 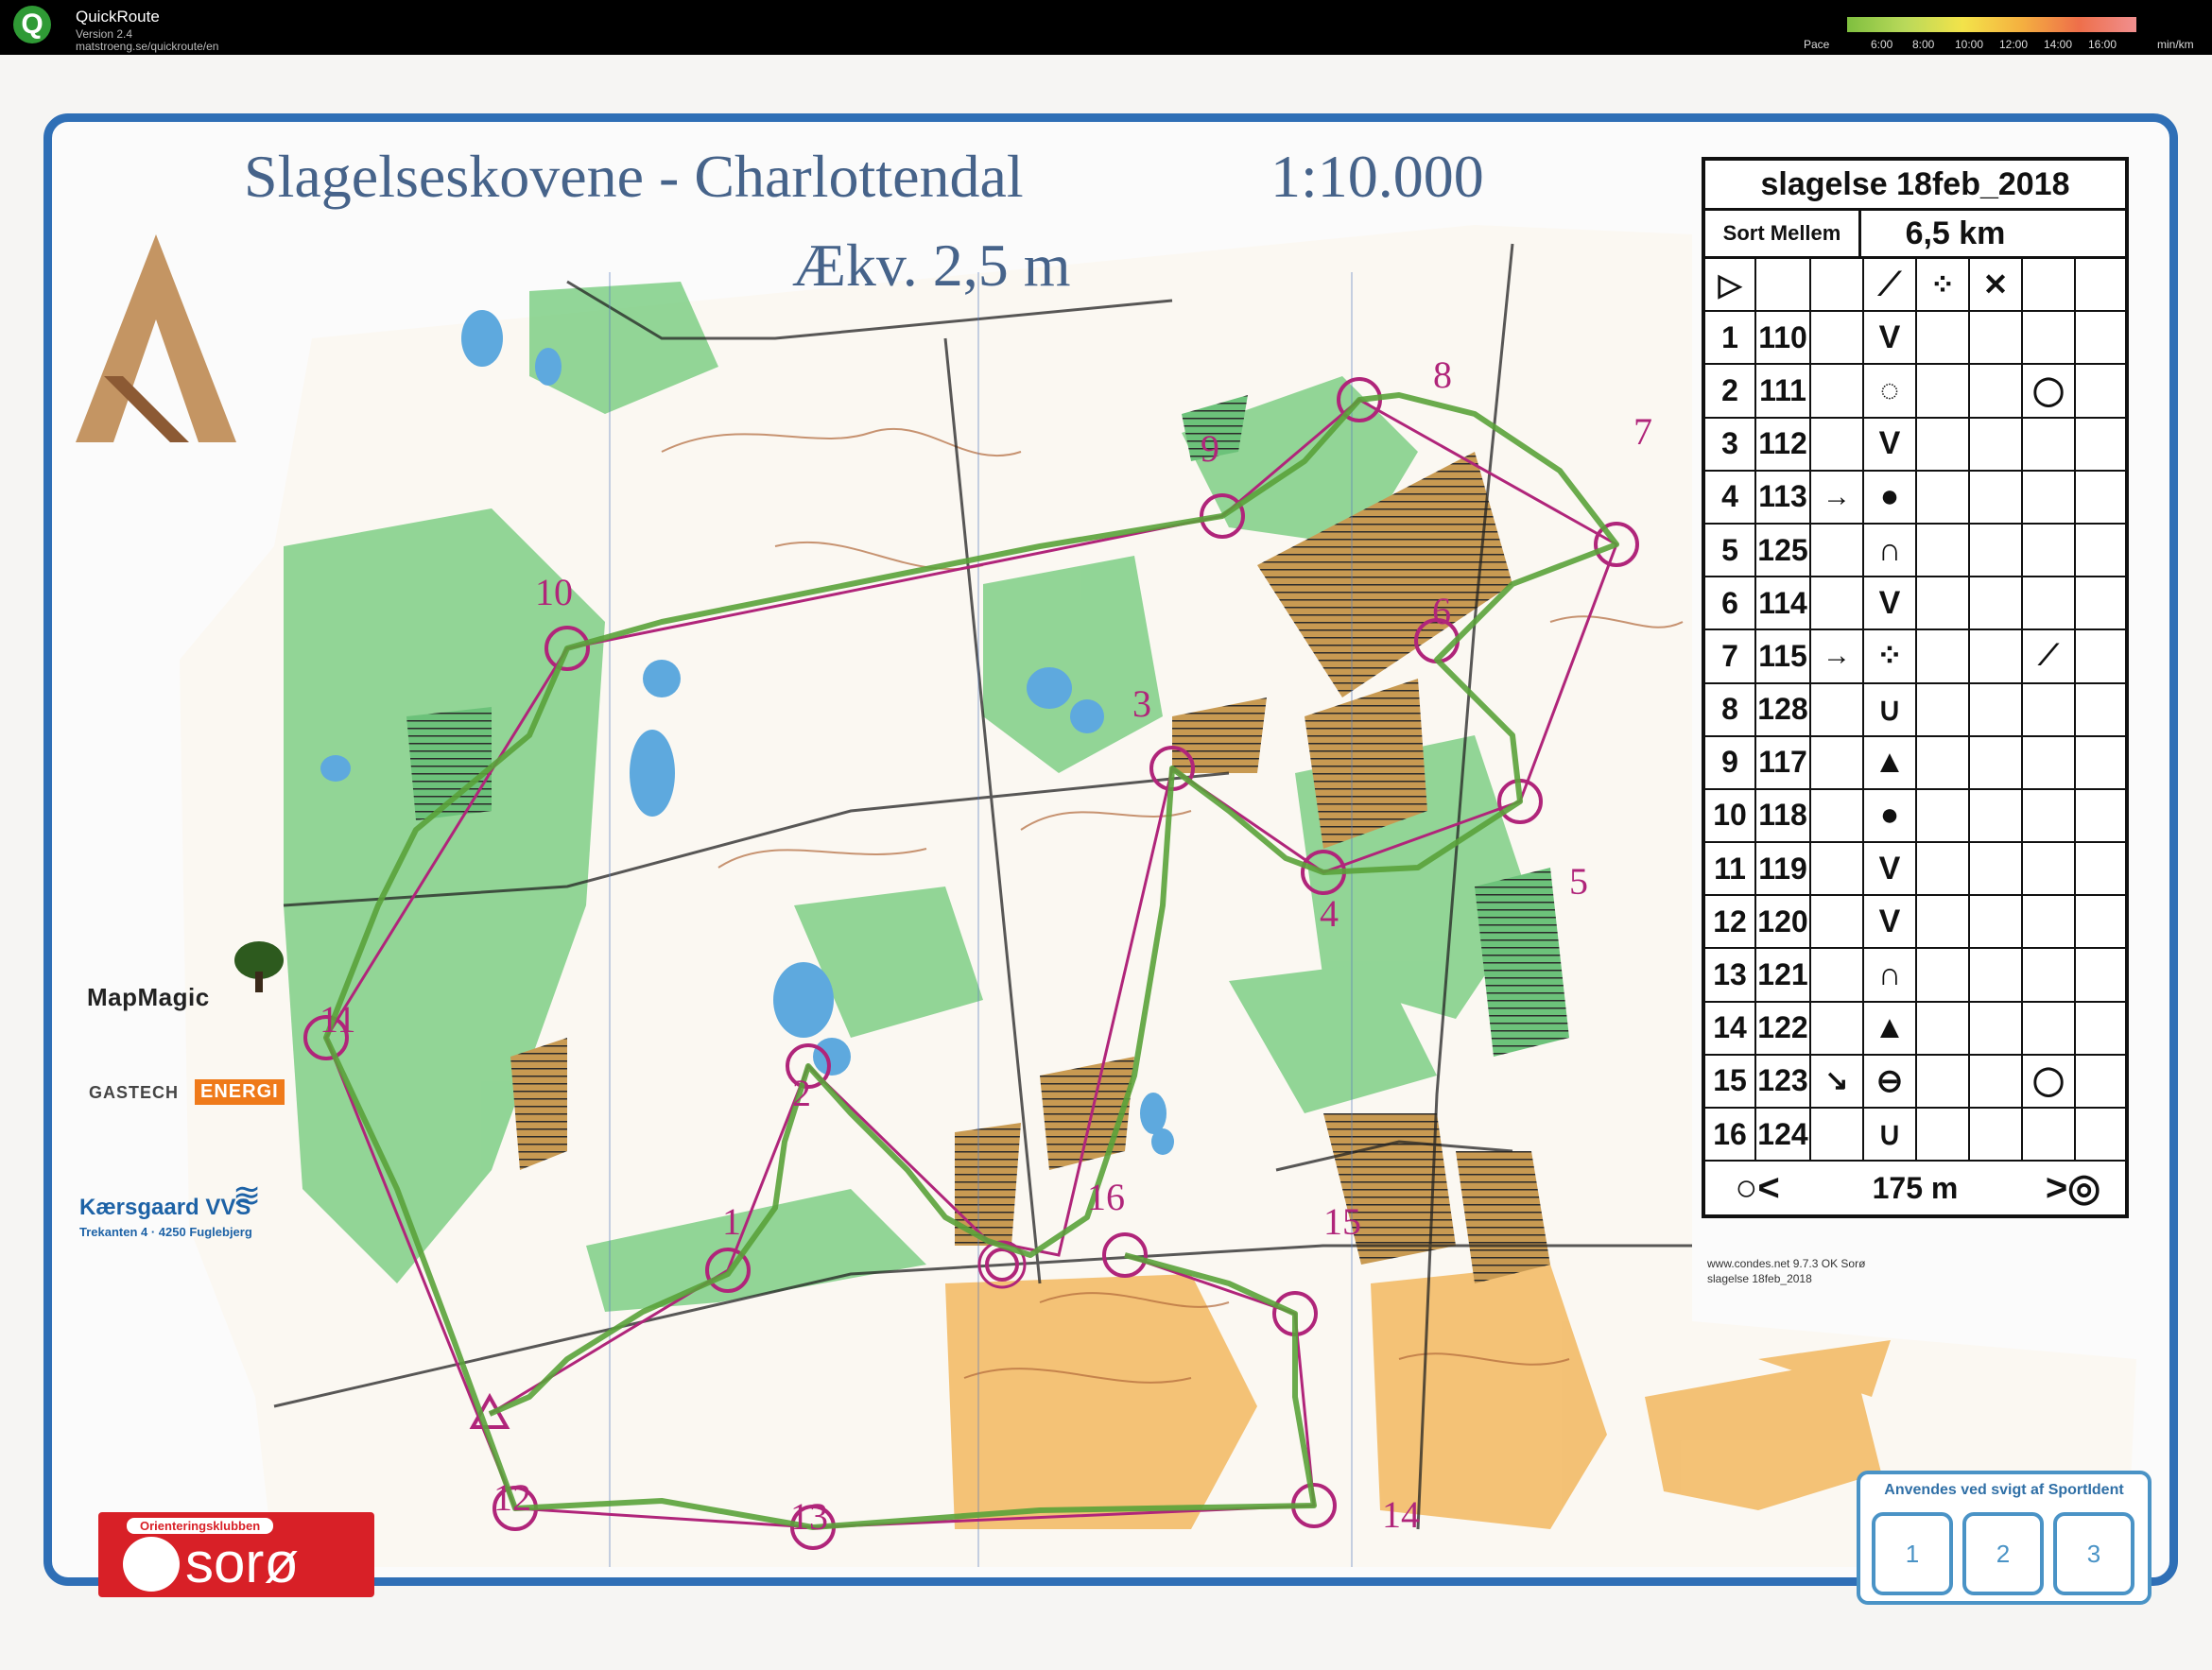 I want to click on control-number: 12, so click(x=512, y=1498).